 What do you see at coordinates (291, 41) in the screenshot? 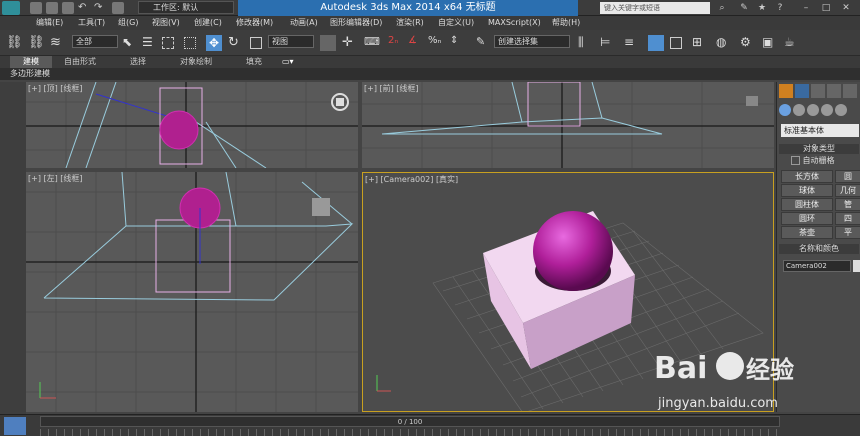
I see `reference-coordinate-dropdown: 视图` at bounding box center [291, 41].